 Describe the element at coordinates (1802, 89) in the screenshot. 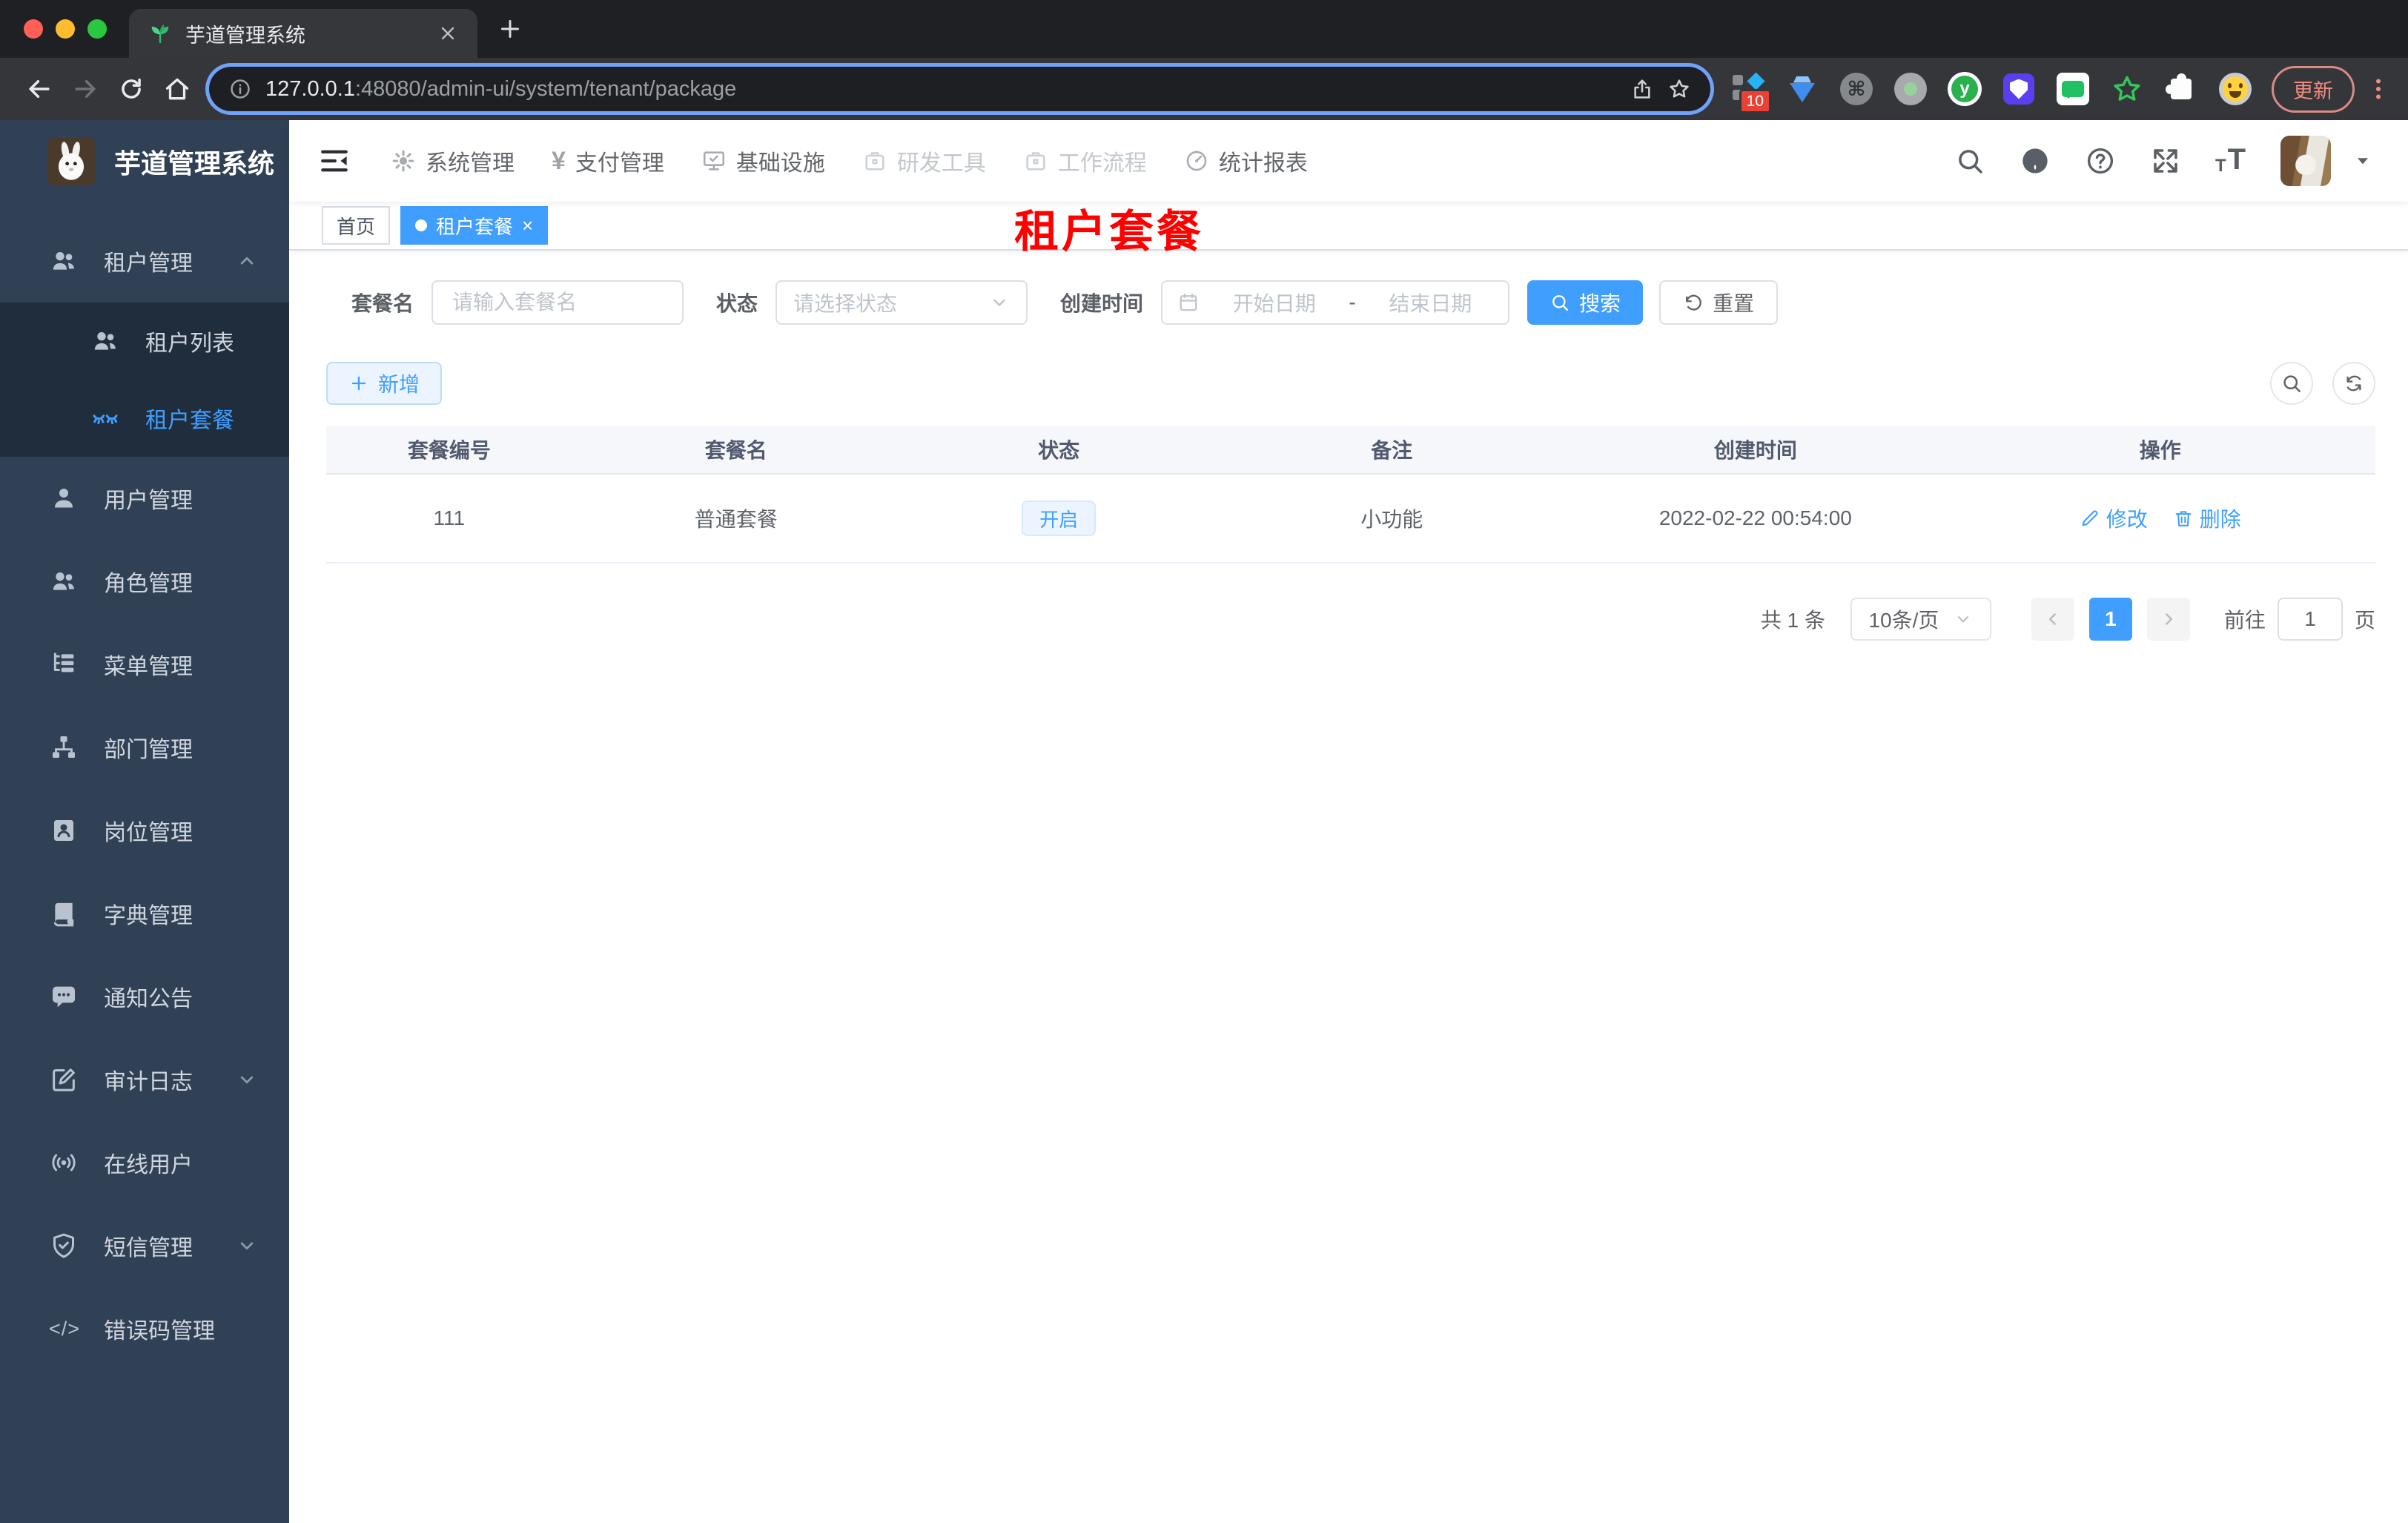

I see `extension-icon-gem` at that location.